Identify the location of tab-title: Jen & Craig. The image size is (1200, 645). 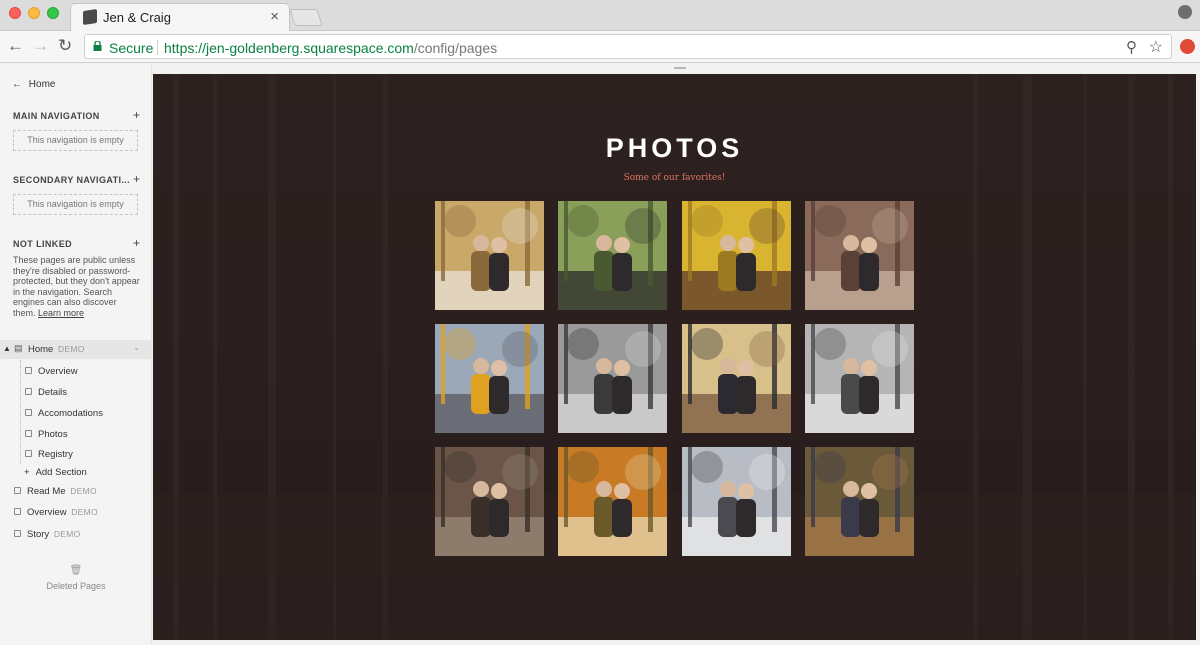
(137, 17).